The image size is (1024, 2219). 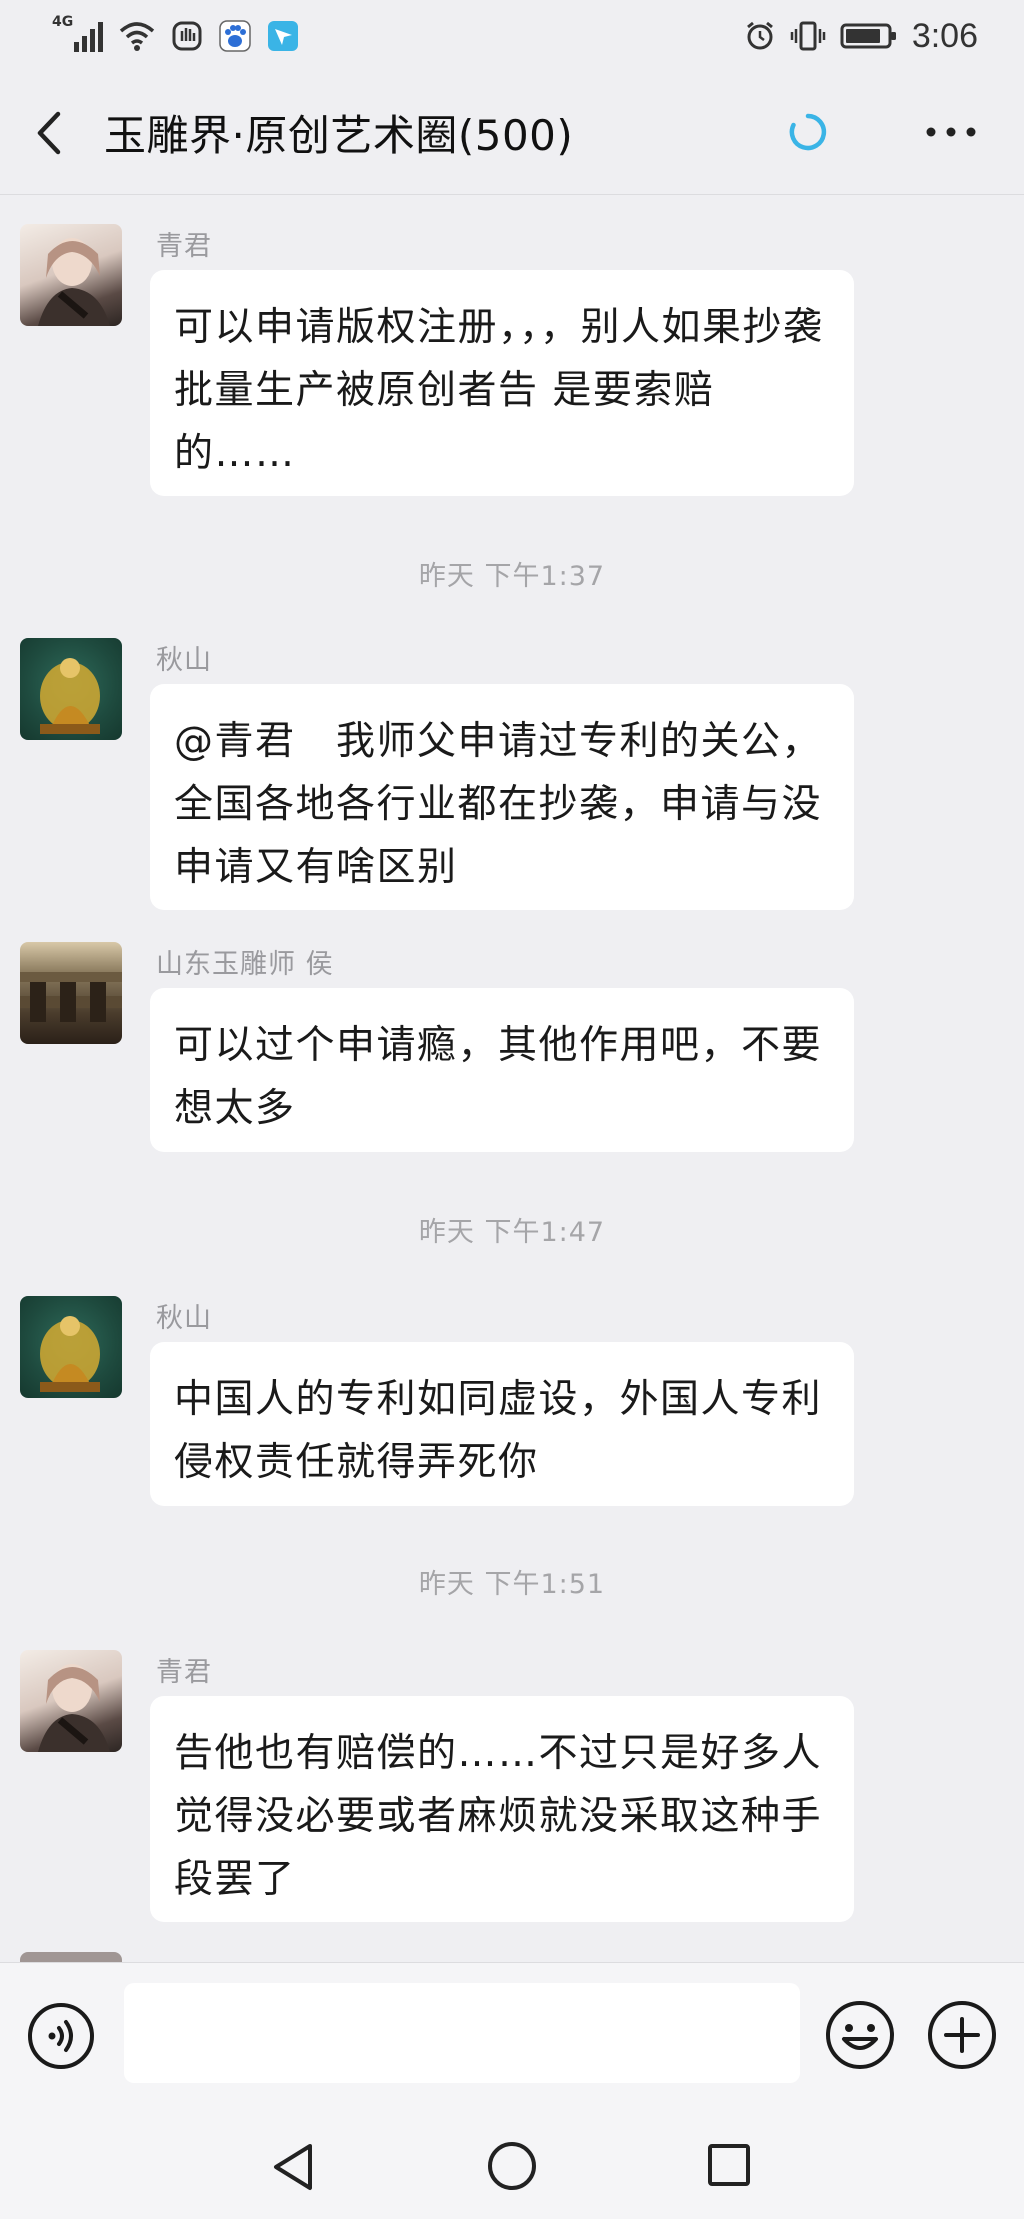 What do you see at coordinates (462, 2033) in the screenshot?
I see `message-input` at bounding box center [462, 2033].